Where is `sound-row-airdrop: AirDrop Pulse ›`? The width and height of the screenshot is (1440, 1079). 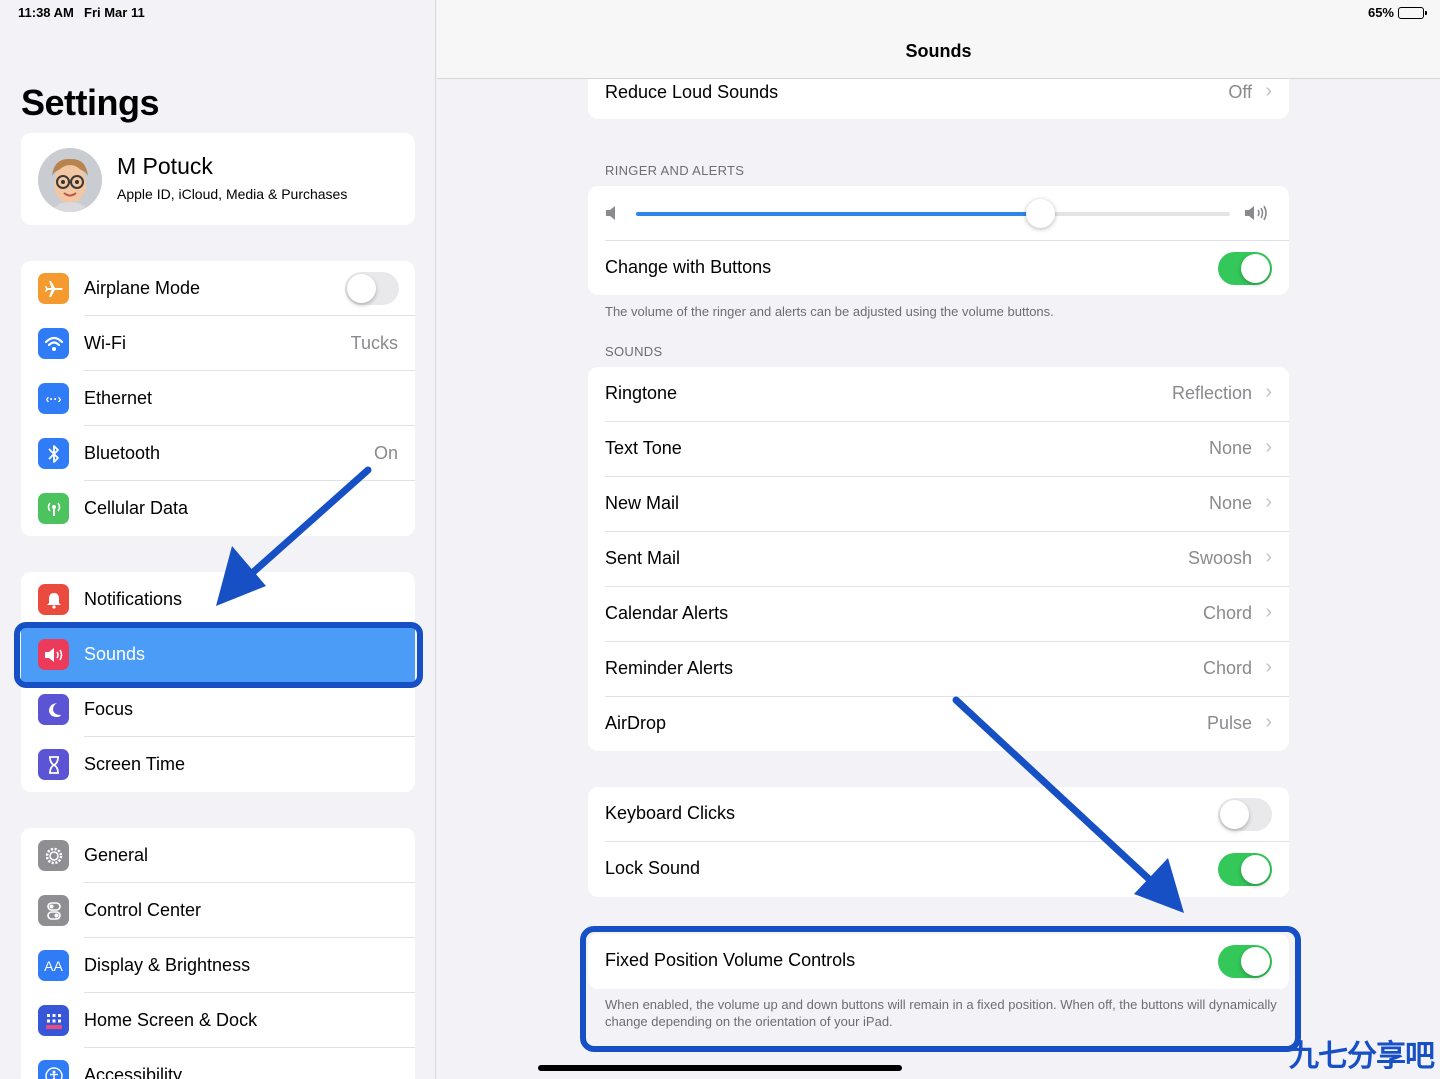
sound-row-airdrop: AirDrop Pulse › is located at coordinates (938, 724).